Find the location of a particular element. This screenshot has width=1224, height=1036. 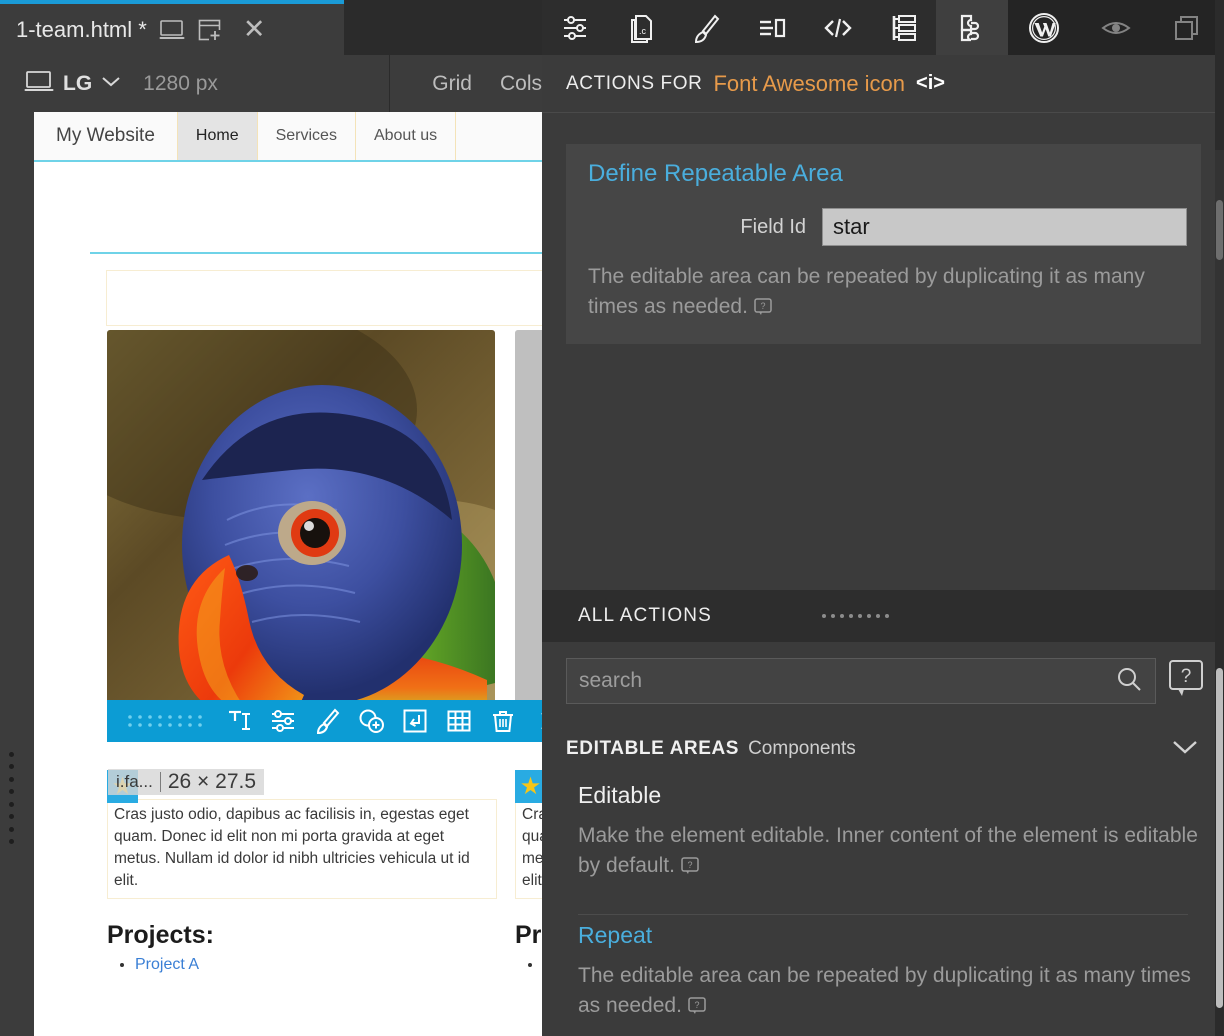

device-selector: LG is located at coordinates (67, 83).